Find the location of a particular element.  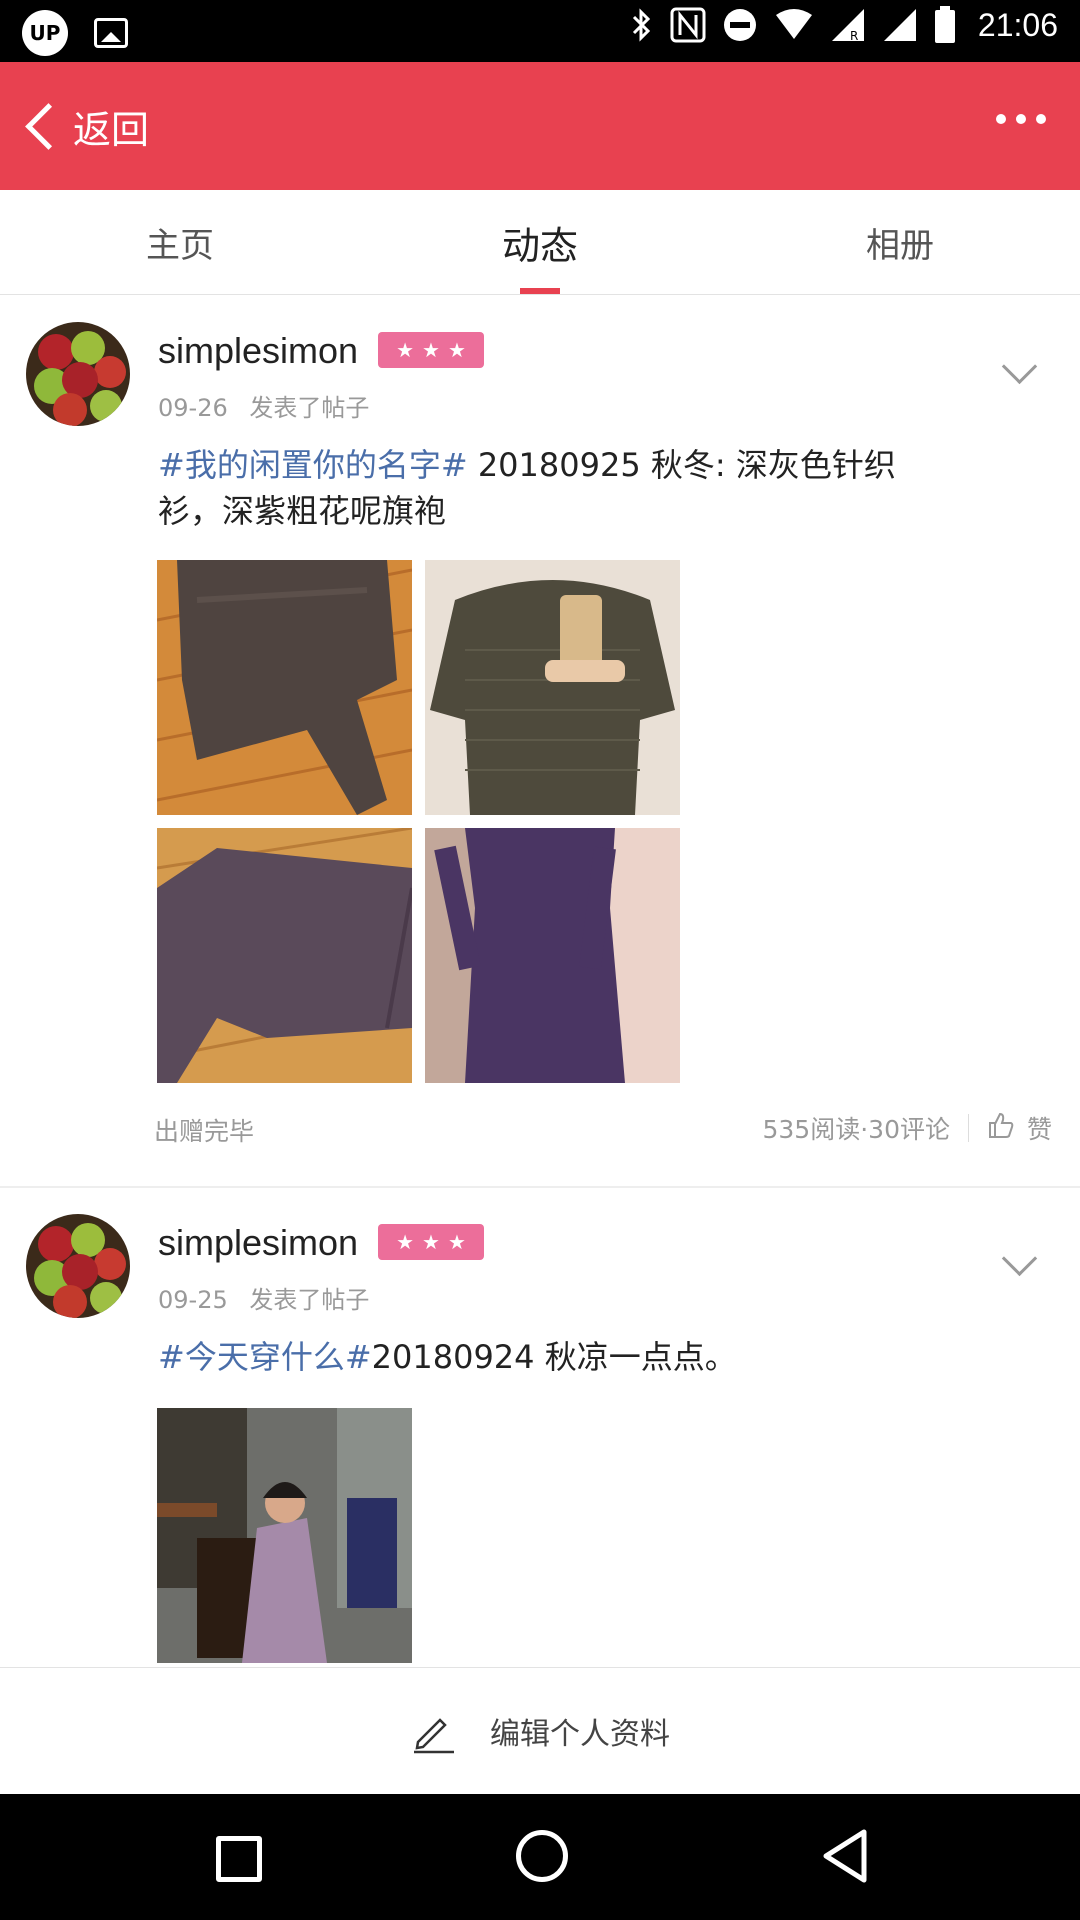

post-hashtag: #今天穿什么# is located at coordinates (265, 1357).